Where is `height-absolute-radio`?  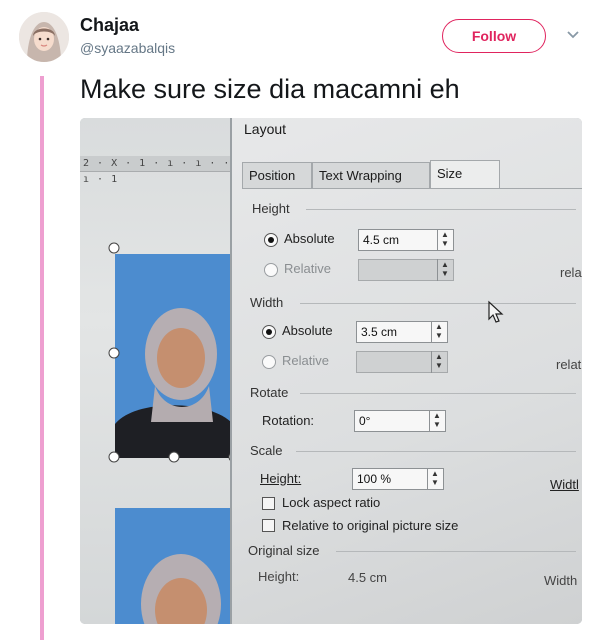 height-absolute-radio is located at coordinates (271, 240).